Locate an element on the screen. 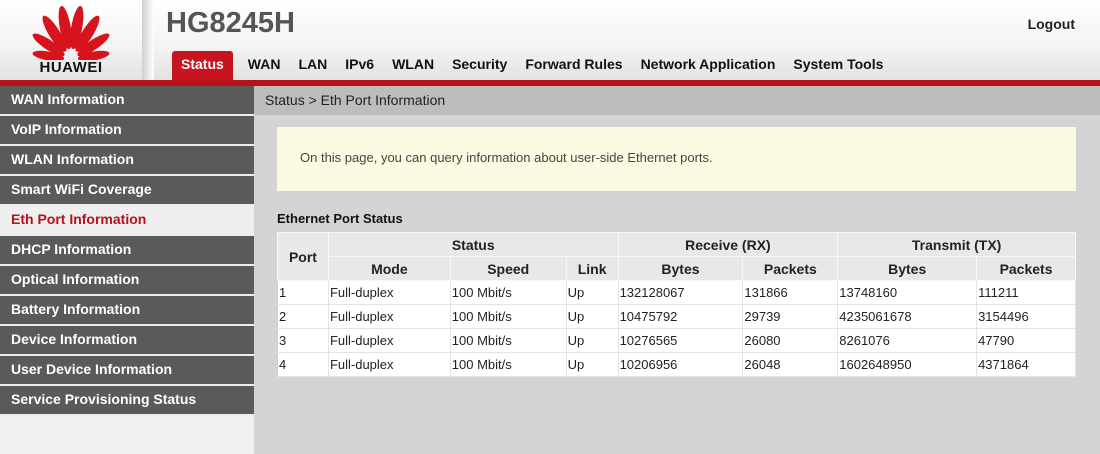  nav-item-lan: LAN is located at coordinates (312, 65).